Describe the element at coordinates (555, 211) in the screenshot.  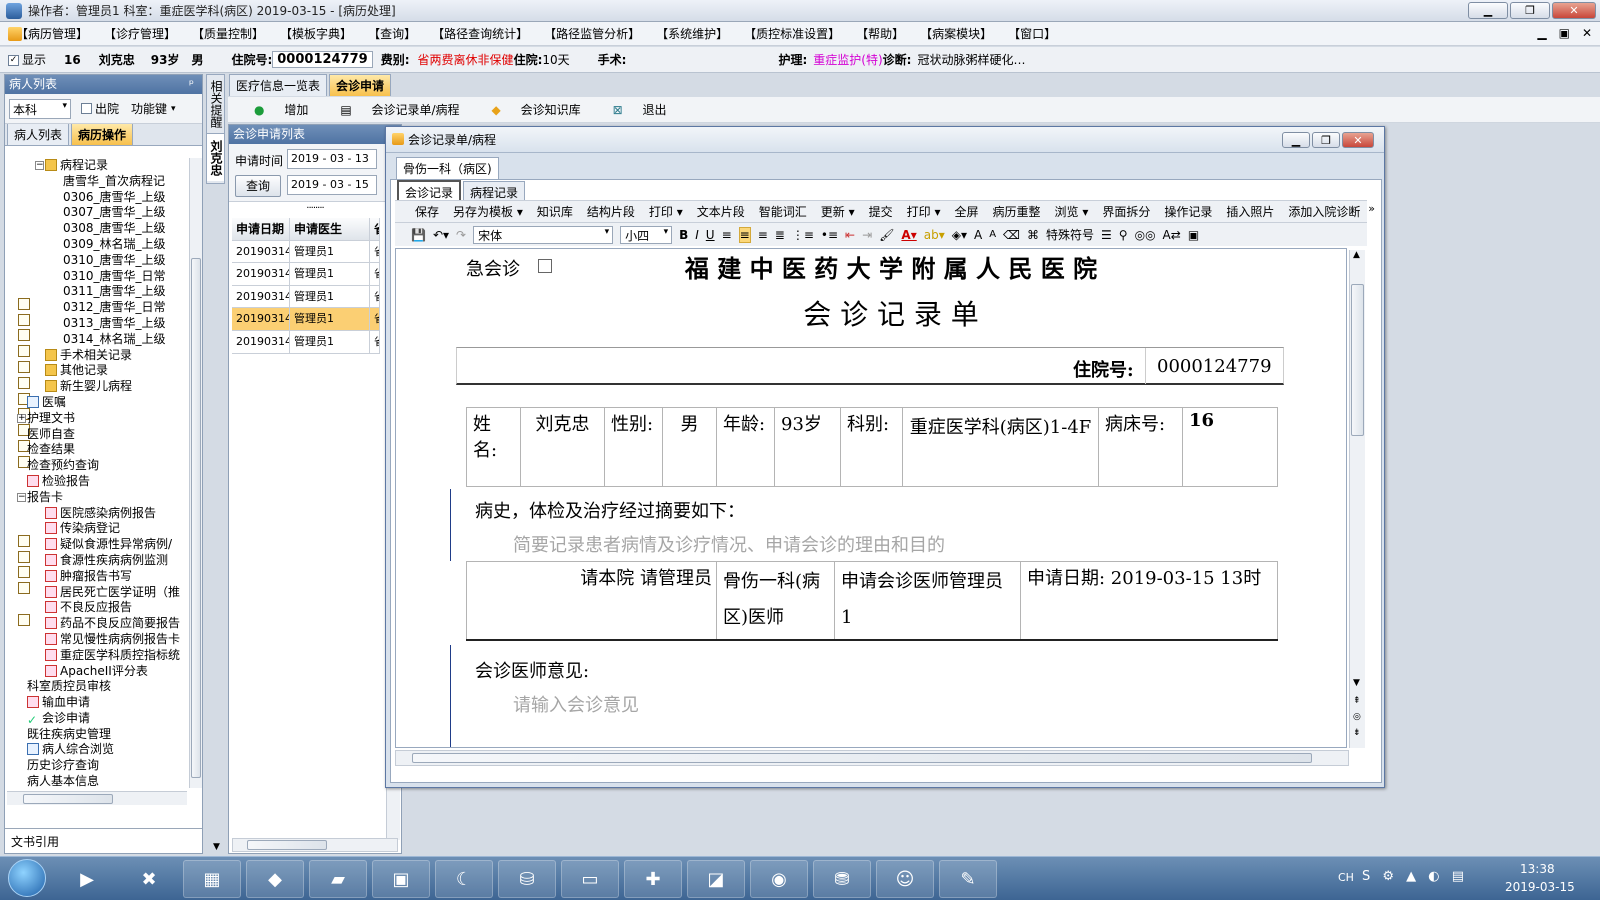
I see `editor-tool-button: 知识库` at that location.